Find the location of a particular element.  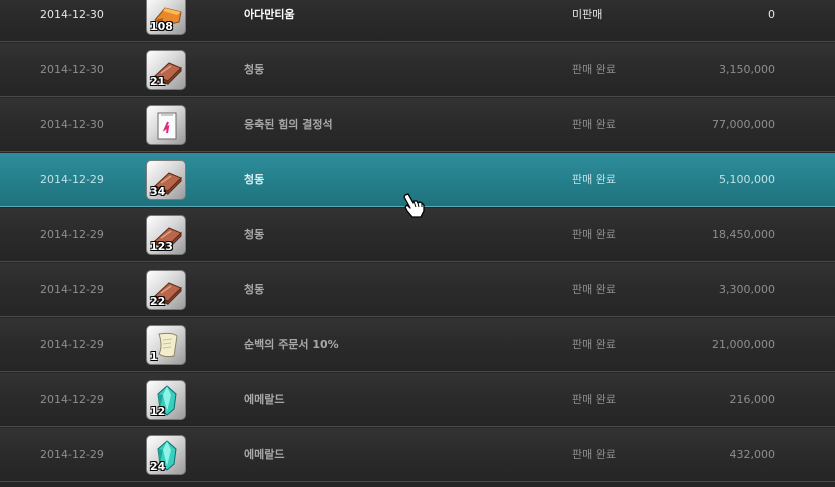

adamantium-ore-icon: 108 is located at coordinates (166, 17).